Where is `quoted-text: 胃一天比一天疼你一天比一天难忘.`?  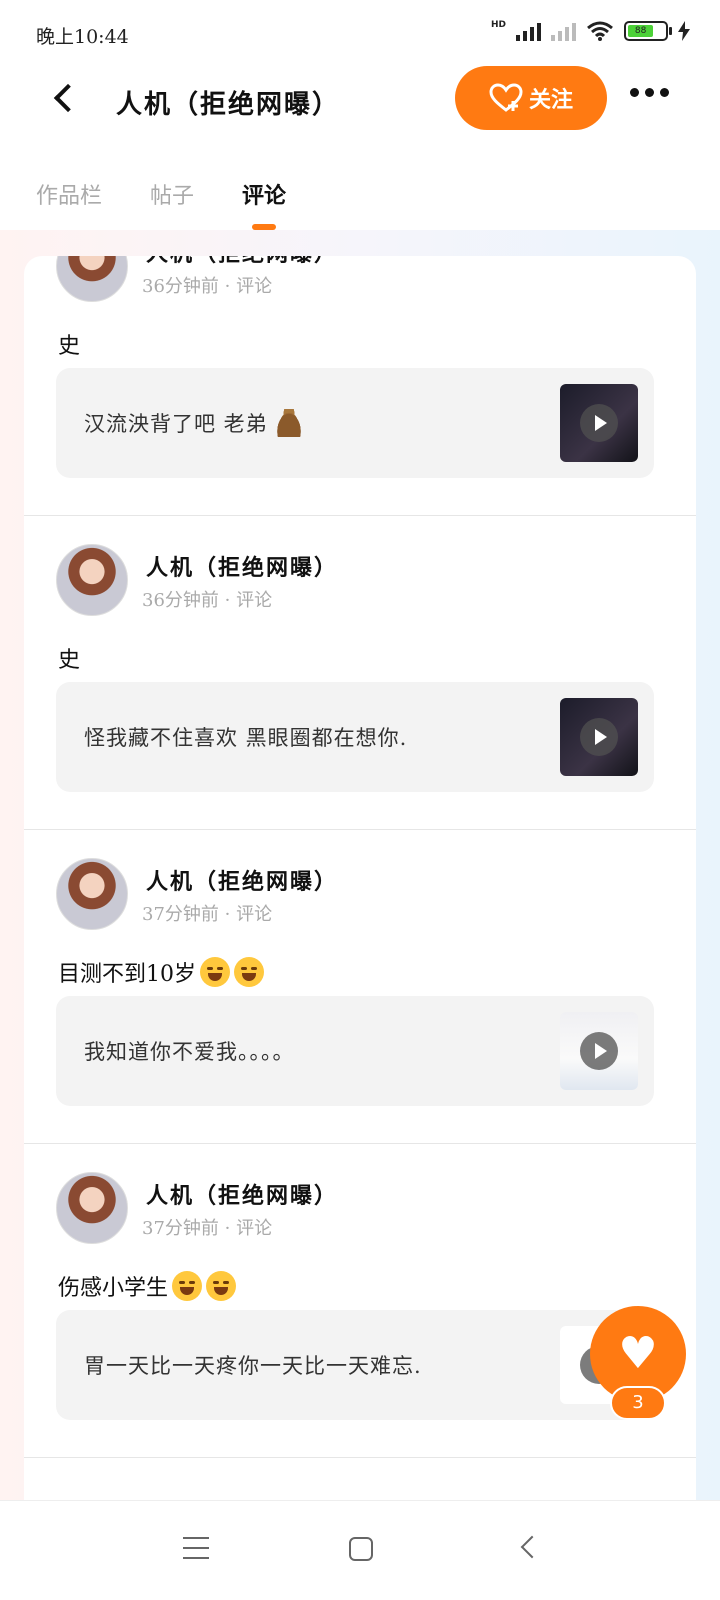 quoted-text: 胃一天比一天疼你一天比一天难忘. is located at coordinates (253, 1366).